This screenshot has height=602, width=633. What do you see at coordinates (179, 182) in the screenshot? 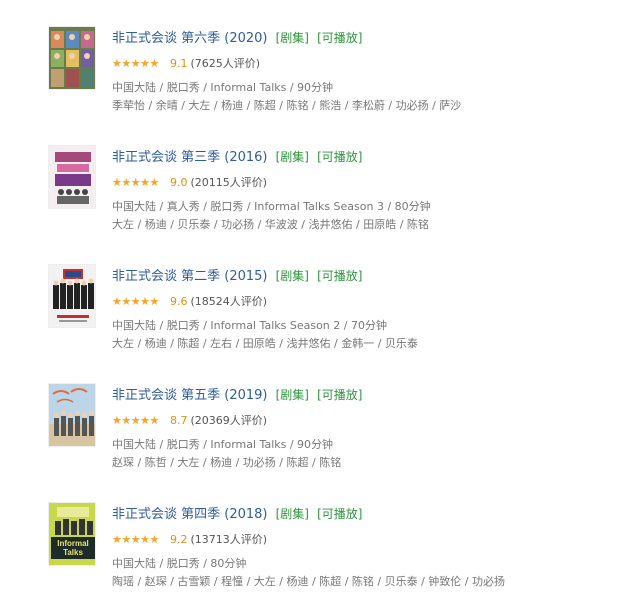
I see `rating-score: 9.0` at bounding box center [179, 182].